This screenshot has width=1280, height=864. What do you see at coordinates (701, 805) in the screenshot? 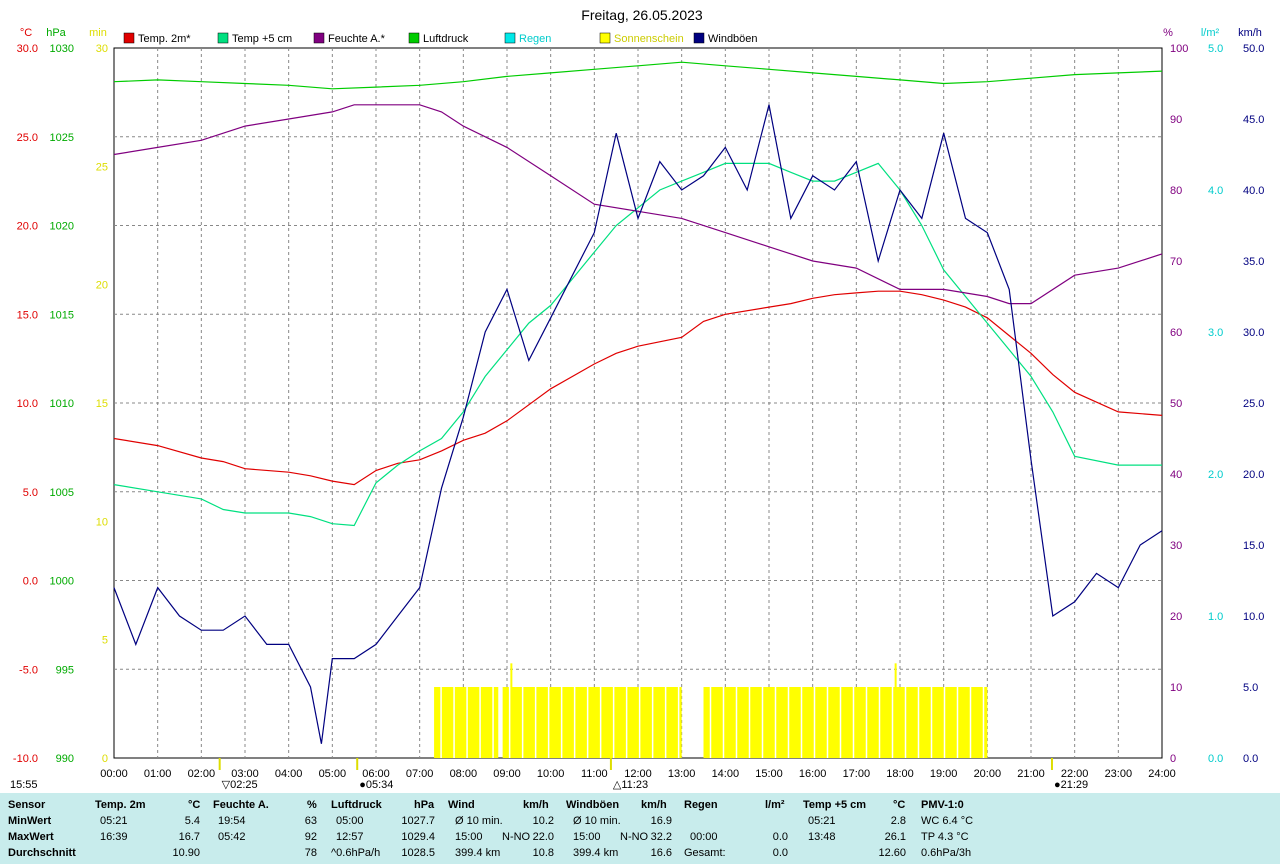
I see `stats-header-rain: Regen` at bounding box center [701, 805].